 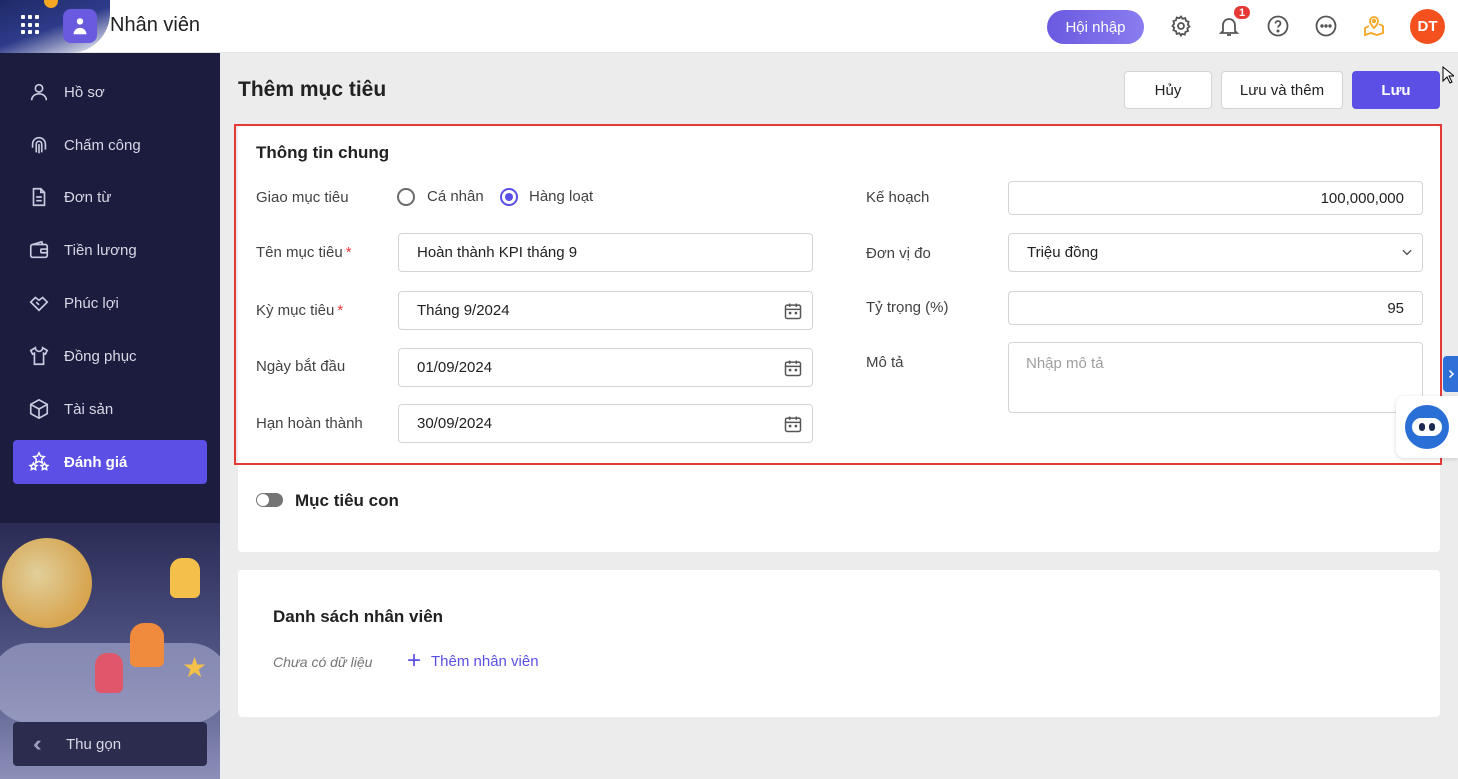 I want to click on user-icon, so click(x=39, y=92).